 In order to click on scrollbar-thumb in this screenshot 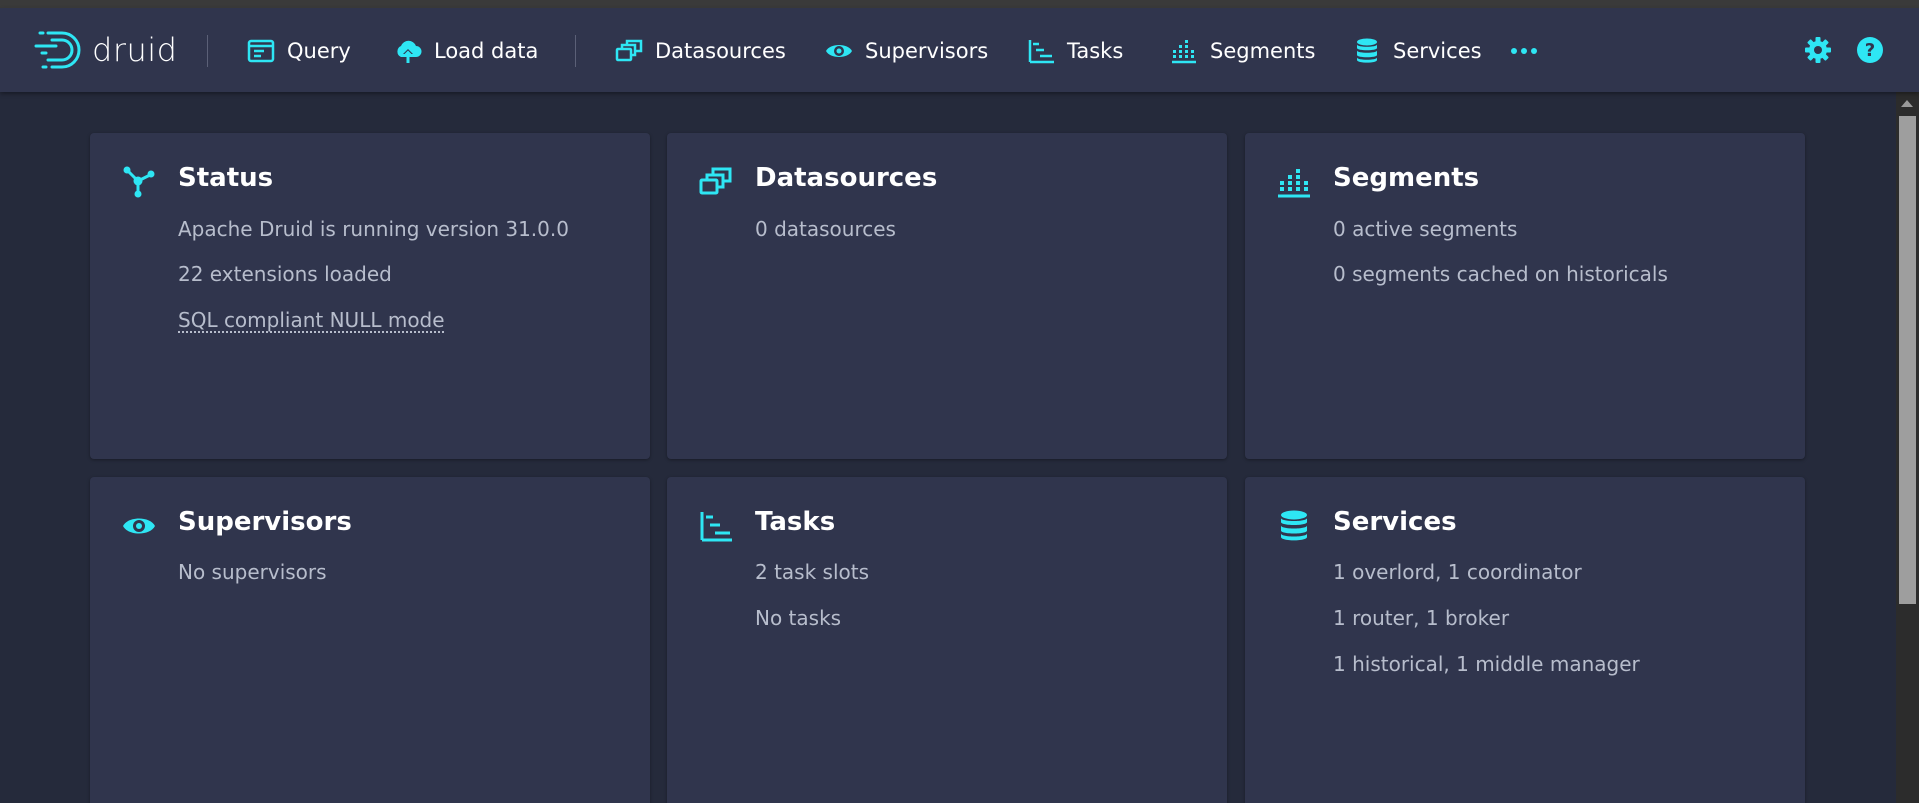, I will do `click(1907, 360)`.